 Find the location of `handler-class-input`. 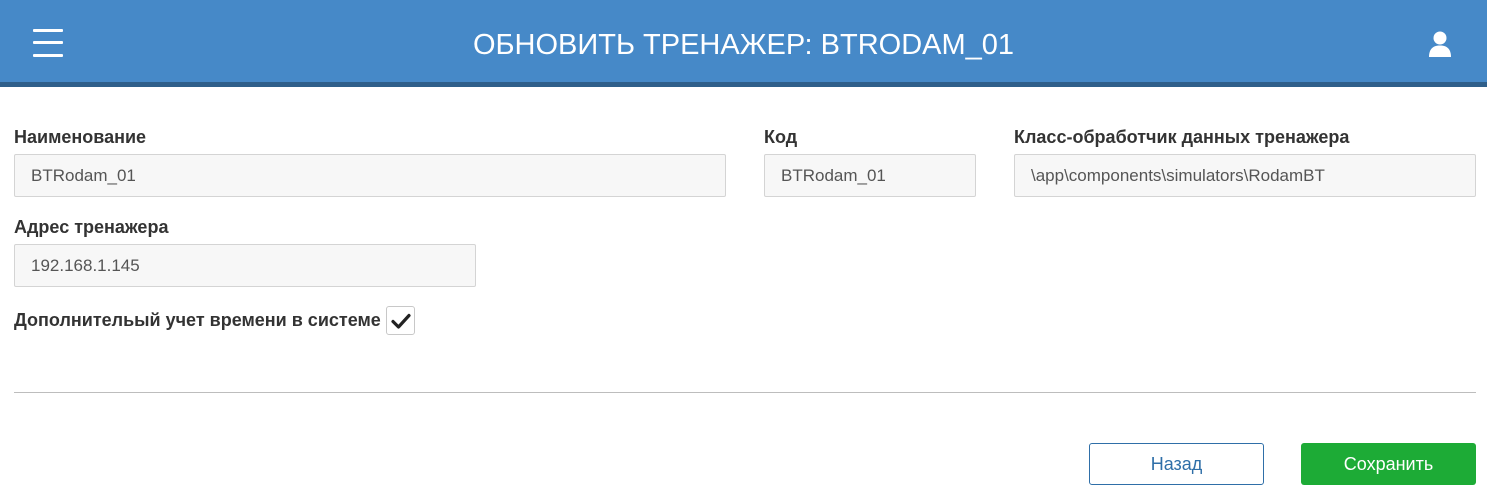

handler-class-input is located at coordinates (1245, 175).